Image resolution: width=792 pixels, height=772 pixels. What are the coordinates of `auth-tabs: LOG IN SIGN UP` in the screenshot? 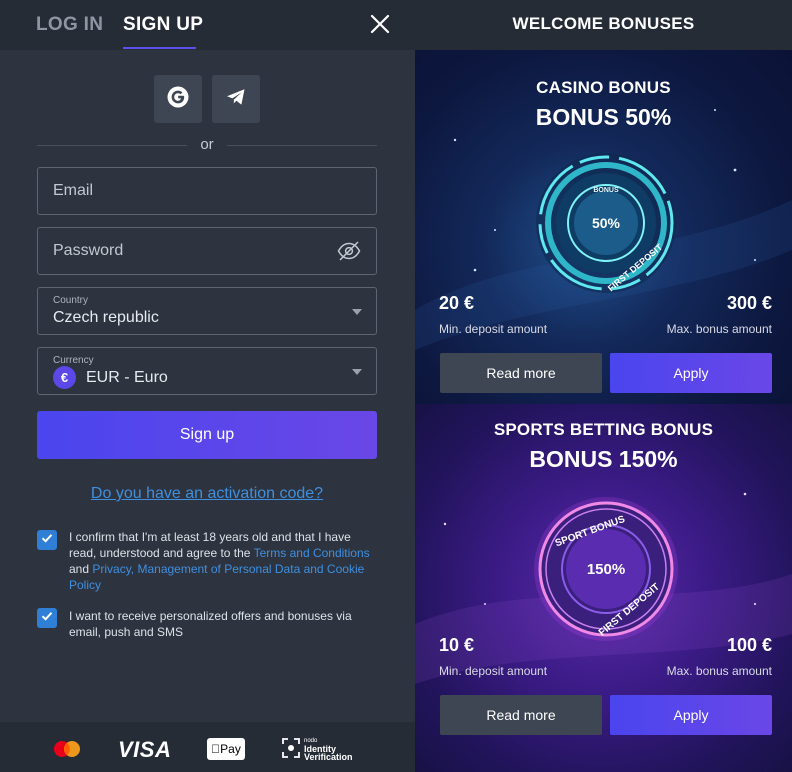 It's located at (207, 25).